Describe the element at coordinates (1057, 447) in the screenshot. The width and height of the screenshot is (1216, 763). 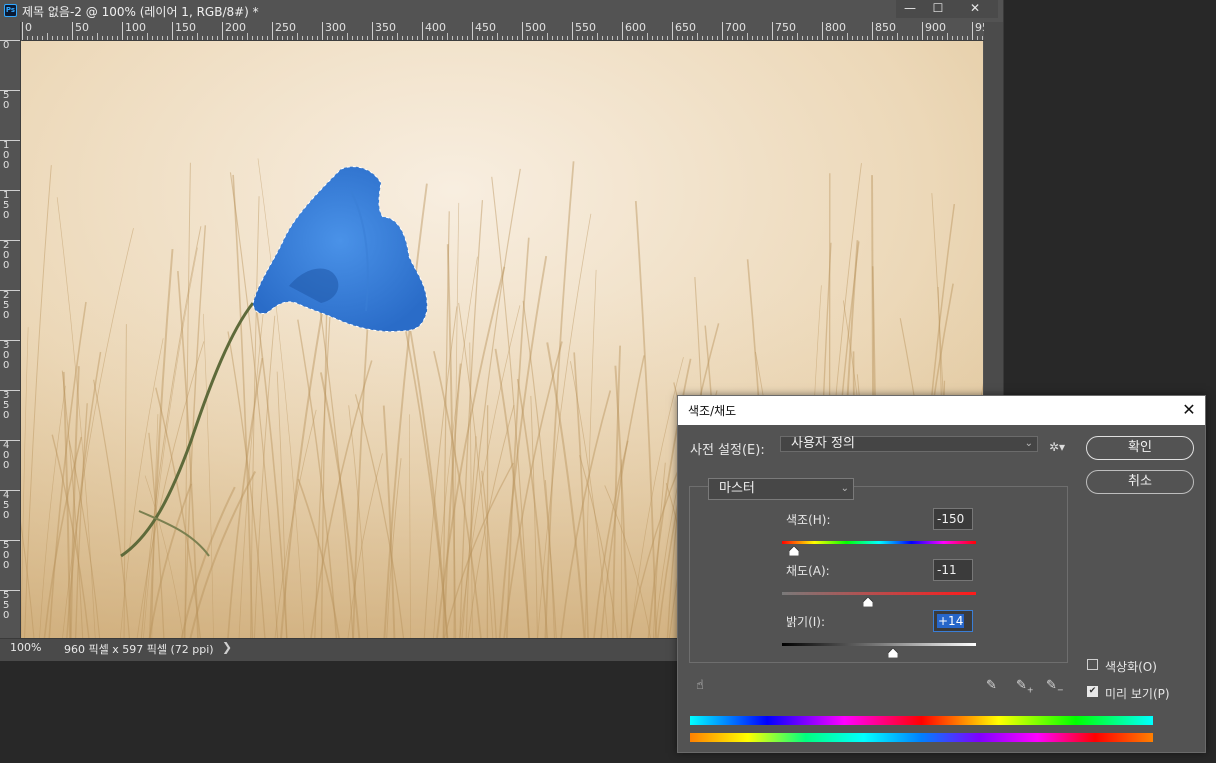
I see `gear-icon: ✲▾` at that location.